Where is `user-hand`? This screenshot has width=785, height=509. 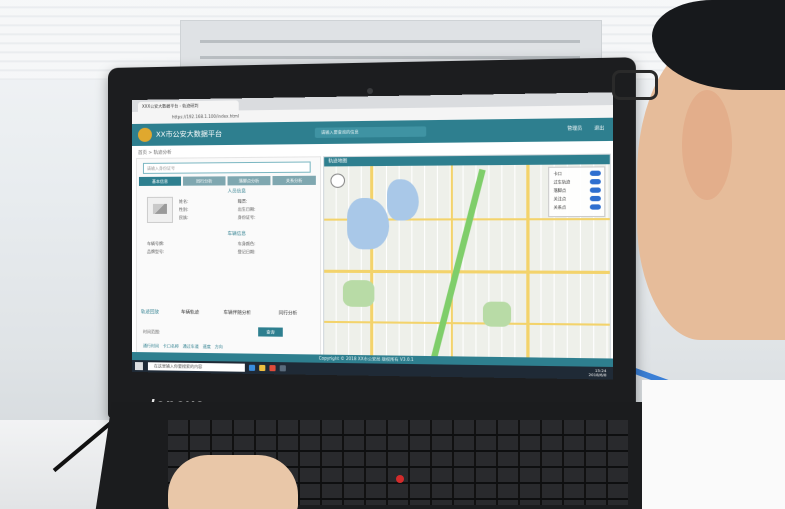 user-hand is located at coordinates (233, 482).